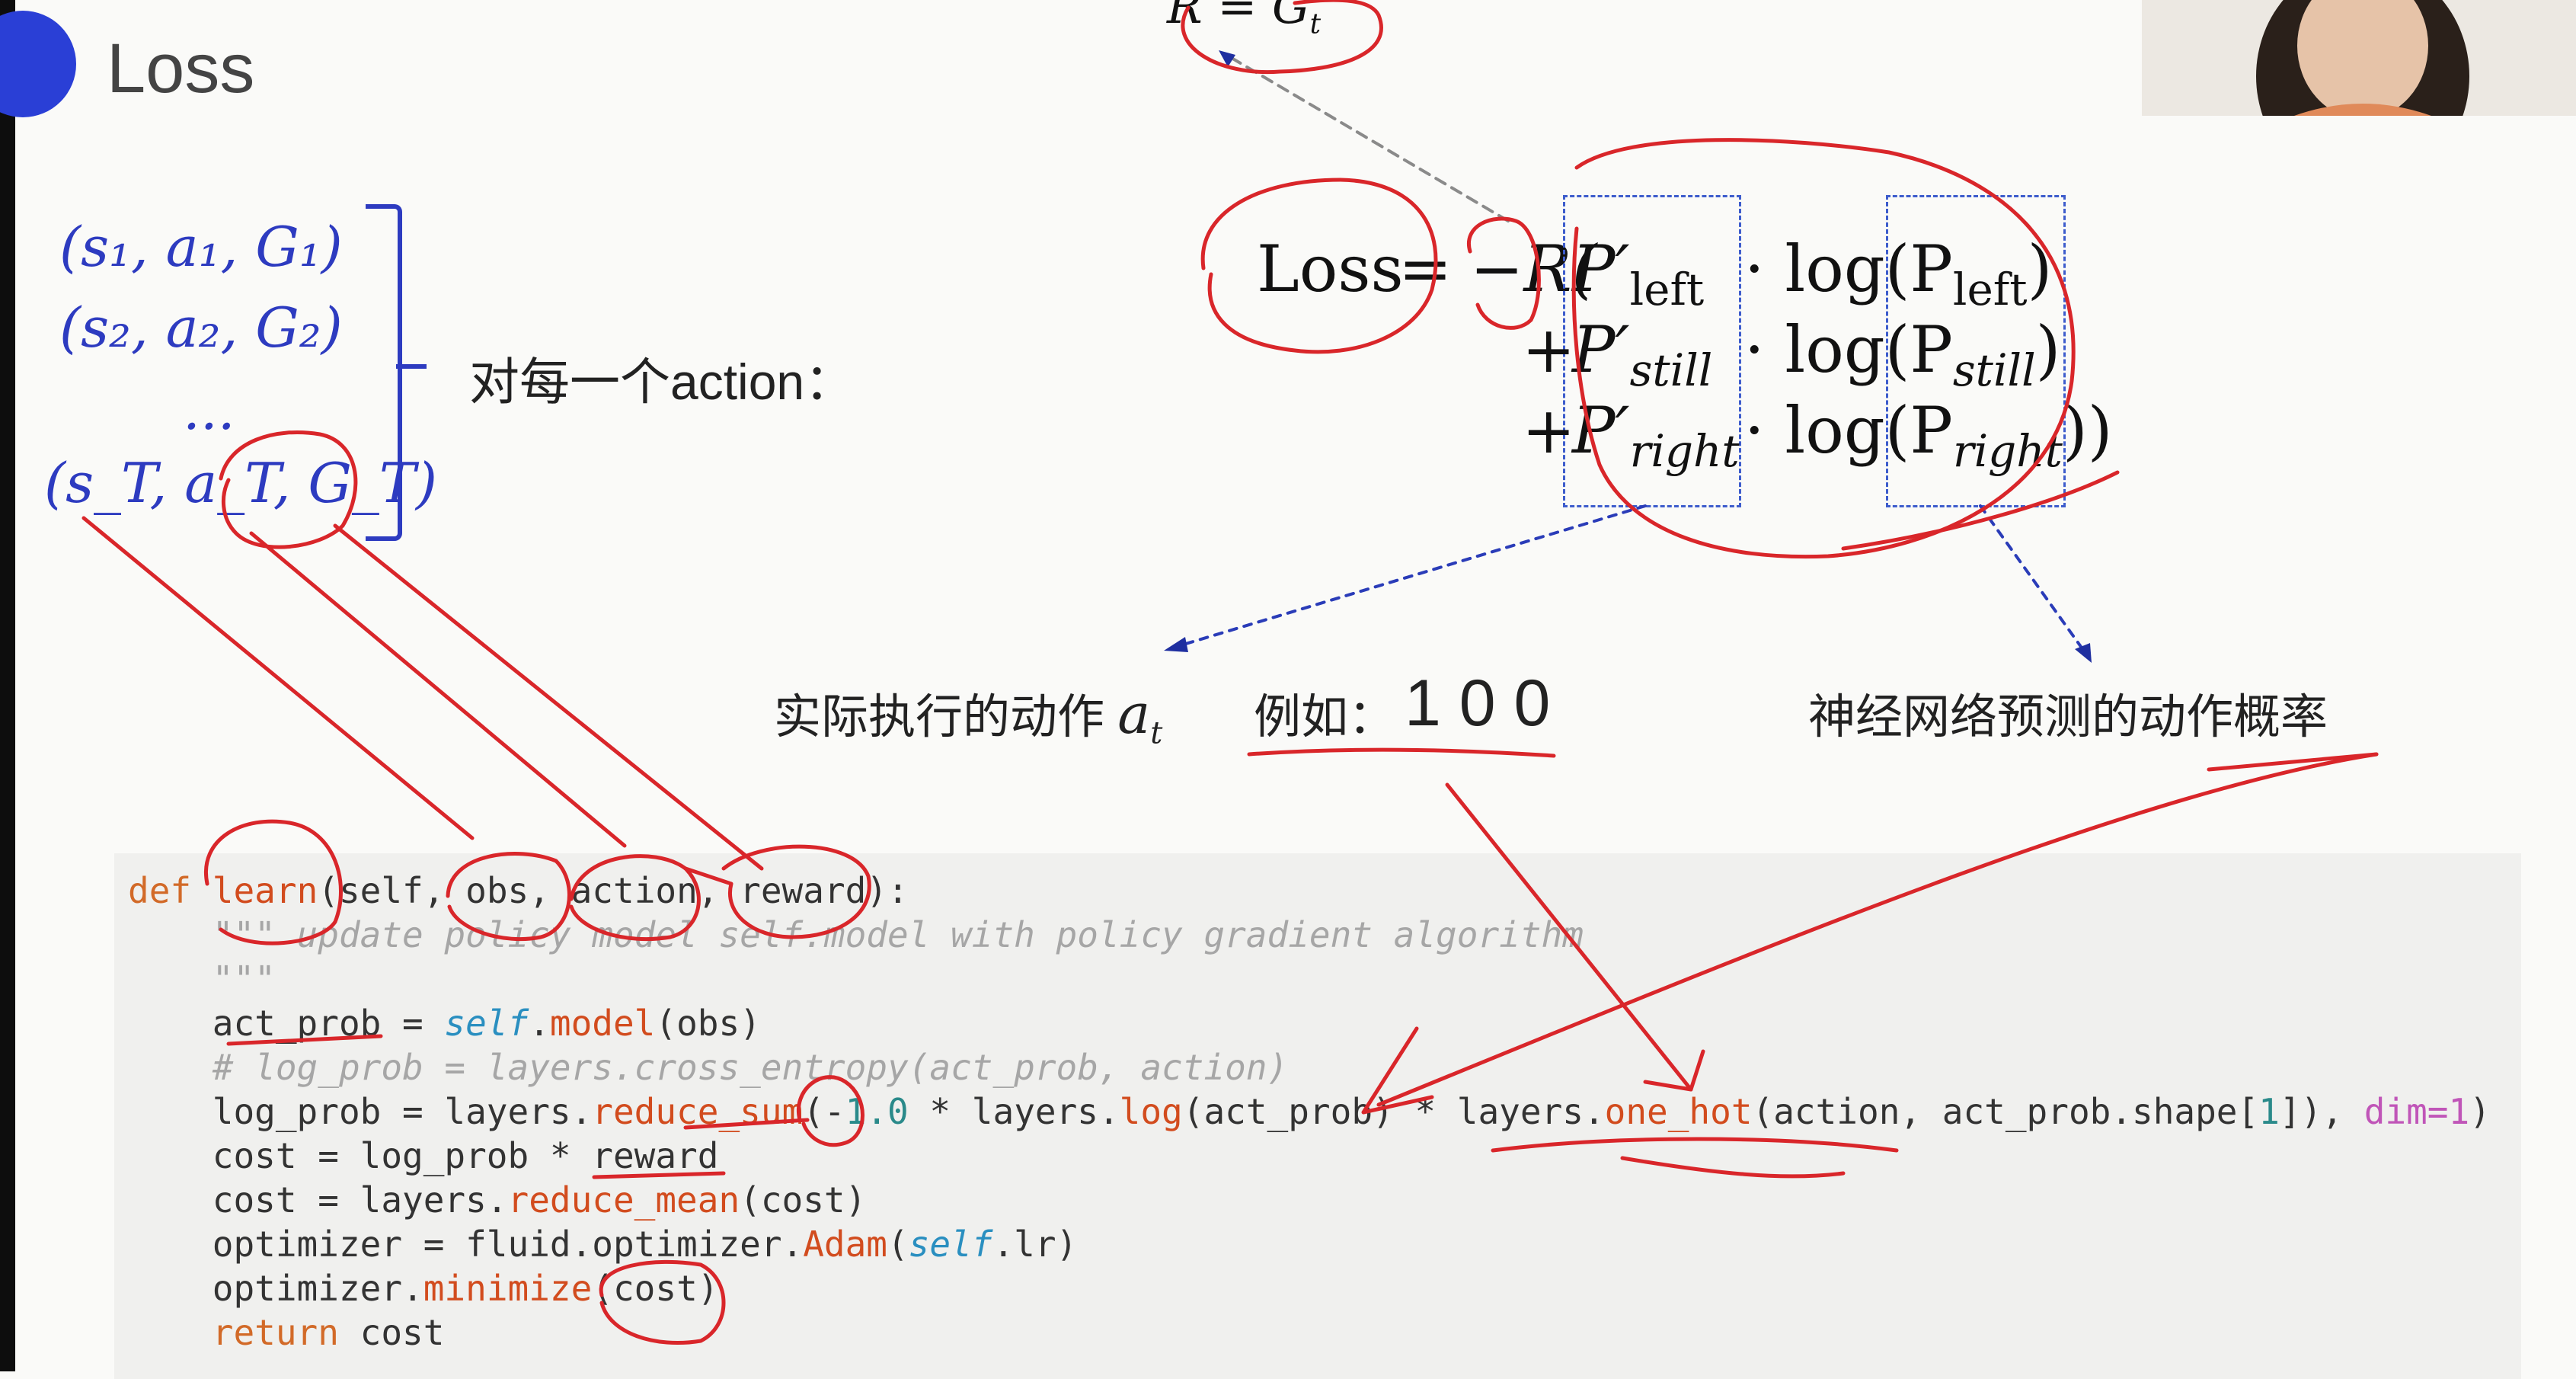 This screenshot has width=2576, height=1379. I want to click on ink-circle-g-t, so click(288, 489).